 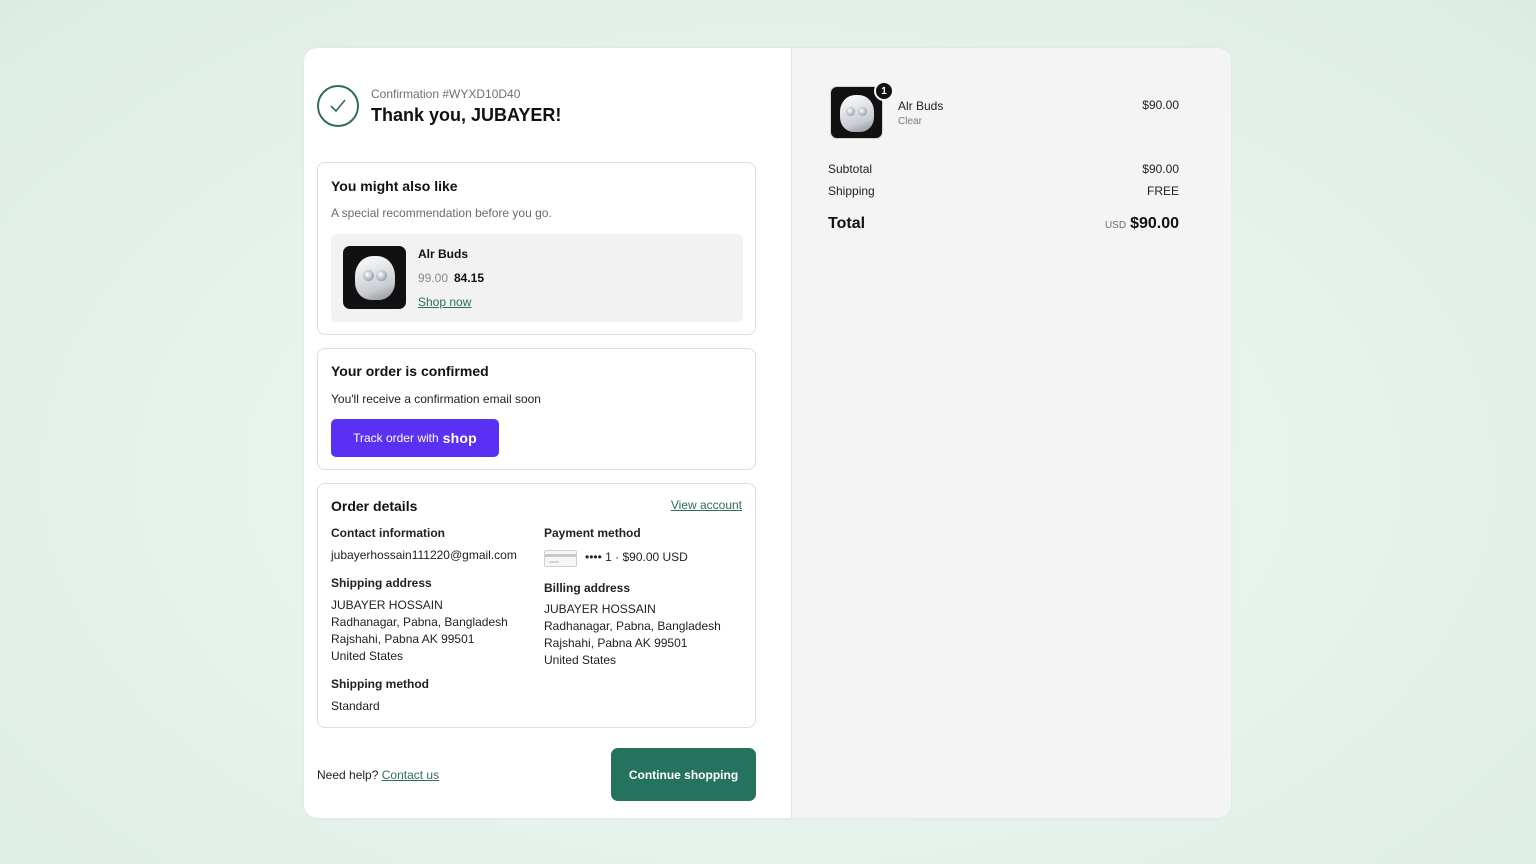 I want to click on contact-email: jubayerhossain111220@gmail.com, so click(x=424, y=555).